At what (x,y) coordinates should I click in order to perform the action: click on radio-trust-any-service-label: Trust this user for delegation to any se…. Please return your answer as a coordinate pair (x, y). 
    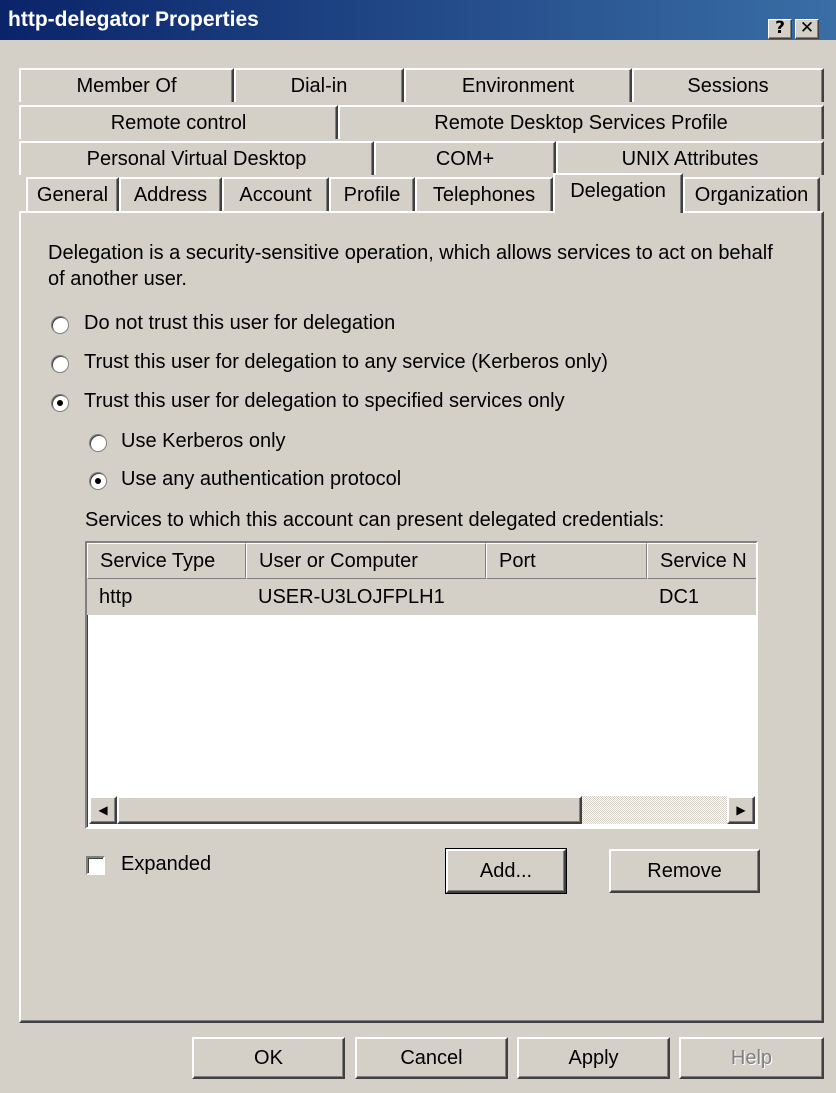
    Looking at the image, I should click on (346, 362).